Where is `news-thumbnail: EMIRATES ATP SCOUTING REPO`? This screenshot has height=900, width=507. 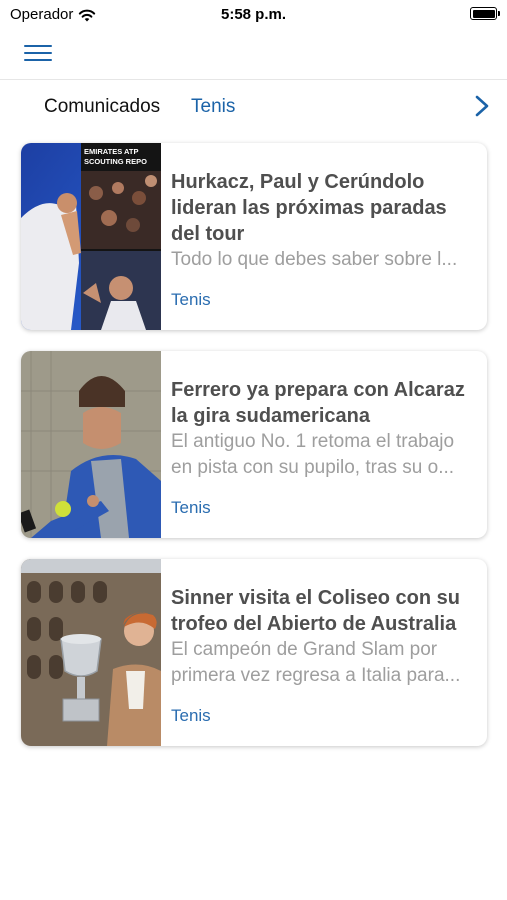 news-thumbnail: EMIRATES ATP SCOUTING REPO is located at coordinates (91, 236).